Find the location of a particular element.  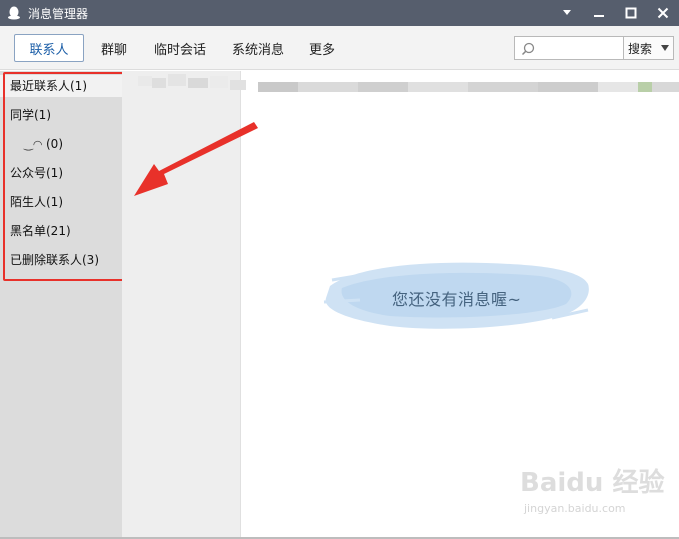

watermark-logo: Baidu 经验 is located at coordinates (592, 483).